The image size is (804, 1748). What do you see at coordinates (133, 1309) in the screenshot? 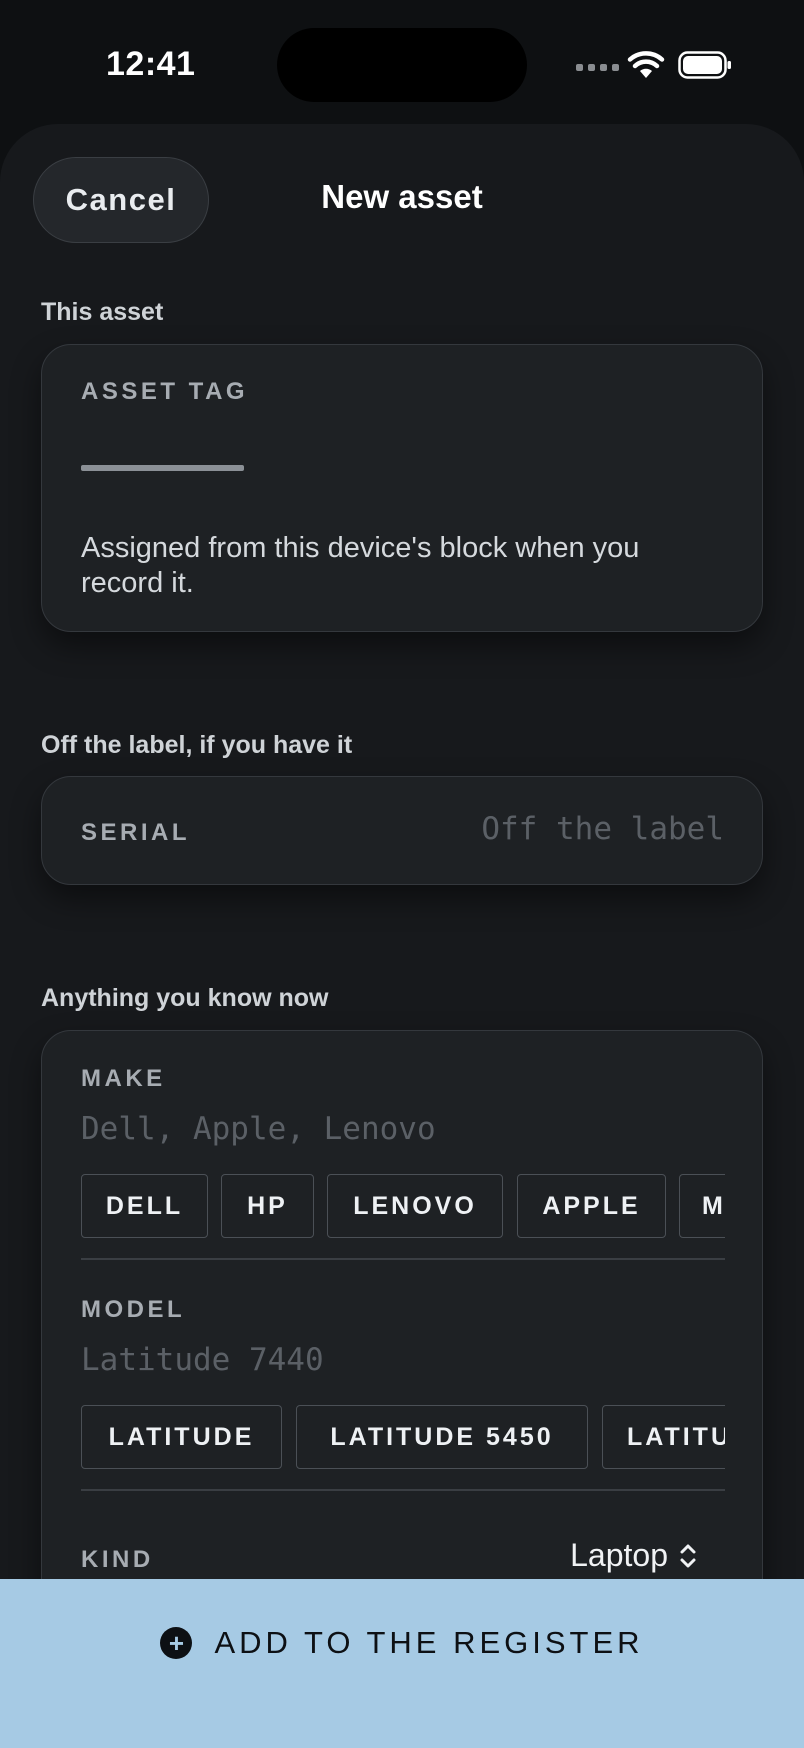
I see `model-label: MODEL` at bounding box center [133, 1309].